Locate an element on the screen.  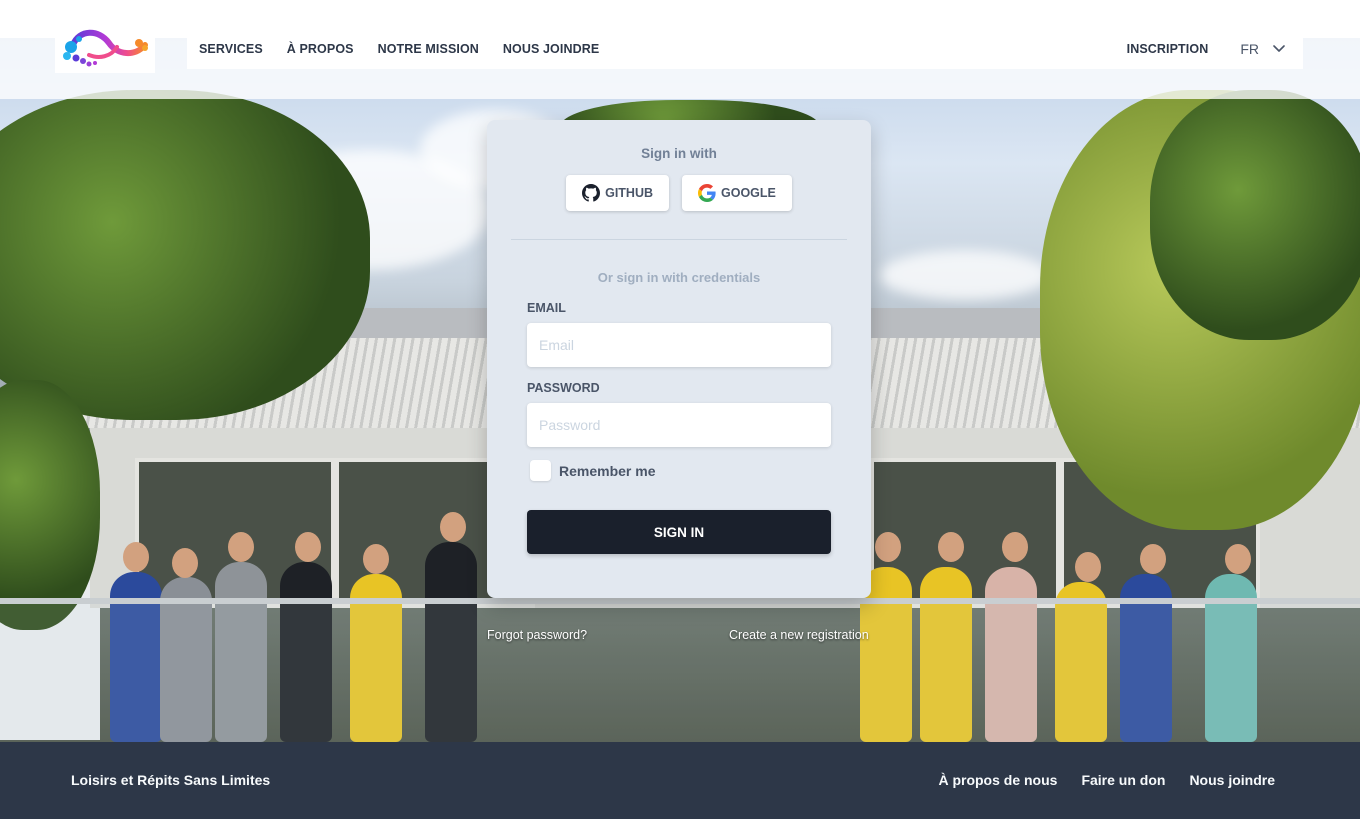
footer-brand: Loisirs et Répits Sans Limites is located at coordinates (171, 780).